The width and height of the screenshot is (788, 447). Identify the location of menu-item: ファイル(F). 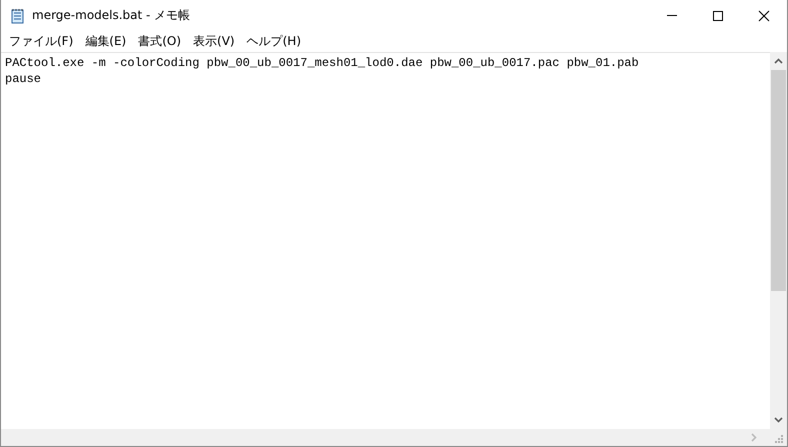
(41, 41).